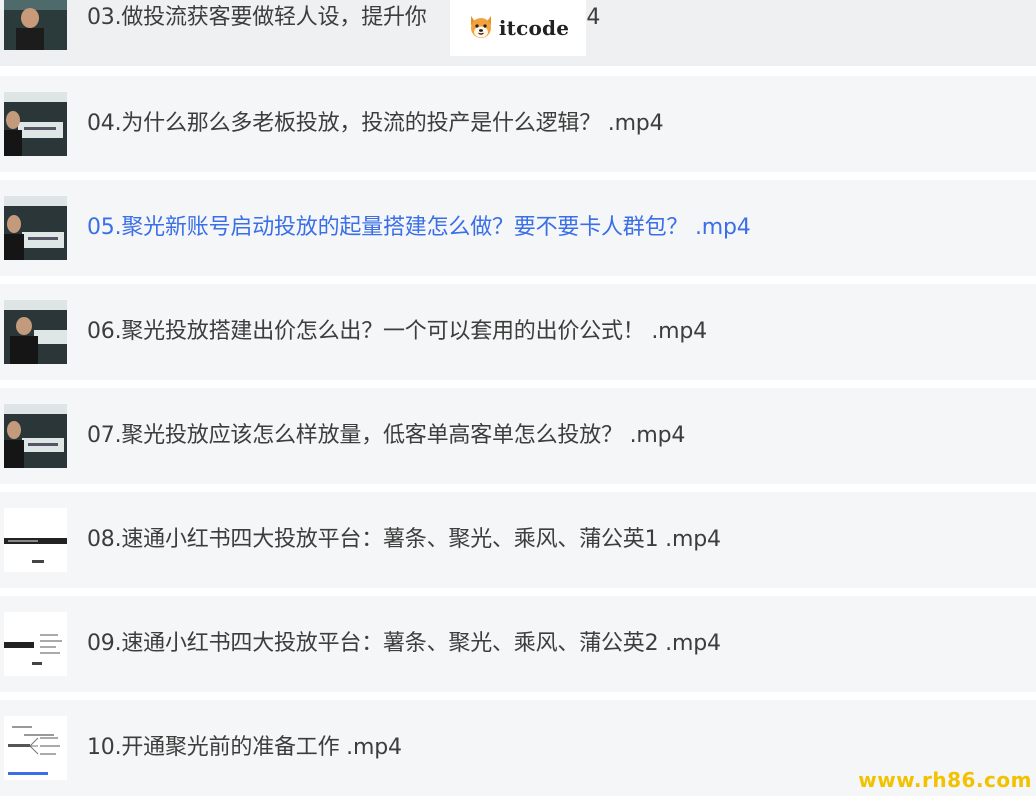 The width and height of the screenshot is (1036, 798). I want to click on item-title: 07.聚光投放应该怎么样放量，低客单高客单怎么投放？ .mp4, so click(386, 435).